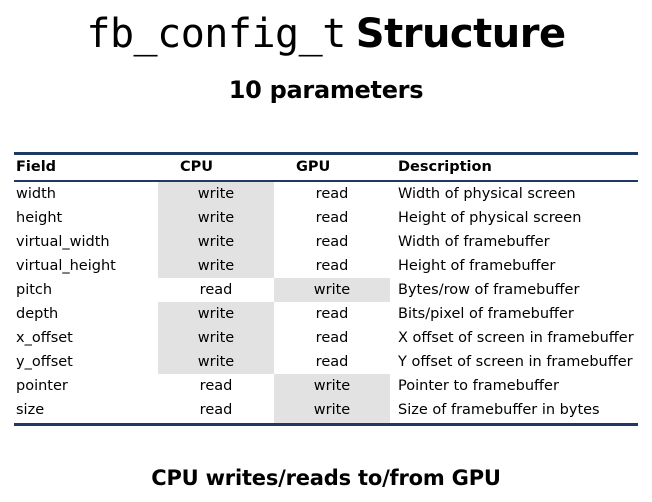 Image resolution: width=652 pixels, height=502 pixels. I want to click on table-header-row: Field CPU GPU Description, so click(326, 167).